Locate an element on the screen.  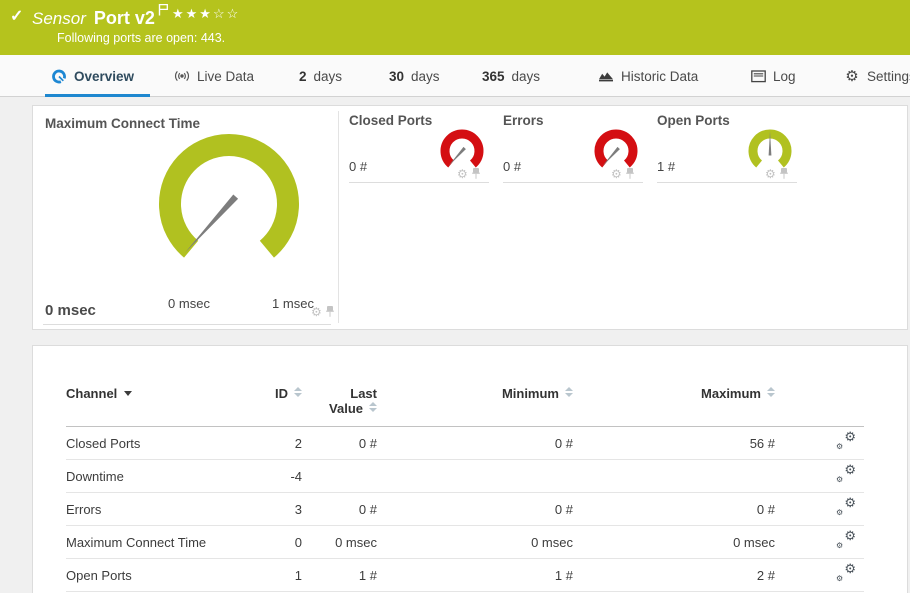
mini-gauge-value: 1 # is located at coordinates (666, 166).